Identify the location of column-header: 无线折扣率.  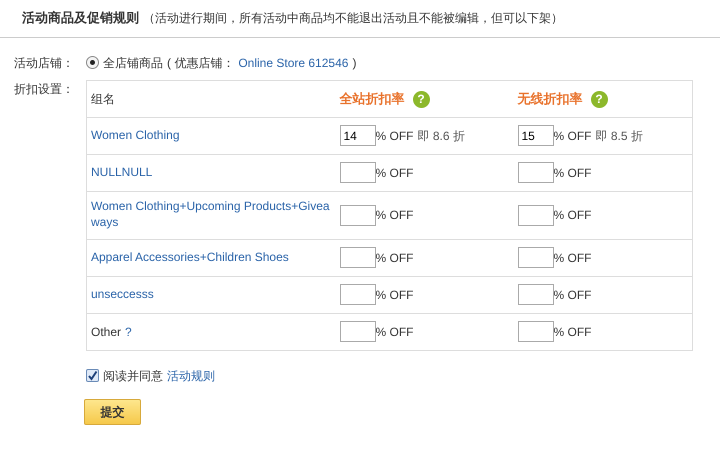
(550, 98).